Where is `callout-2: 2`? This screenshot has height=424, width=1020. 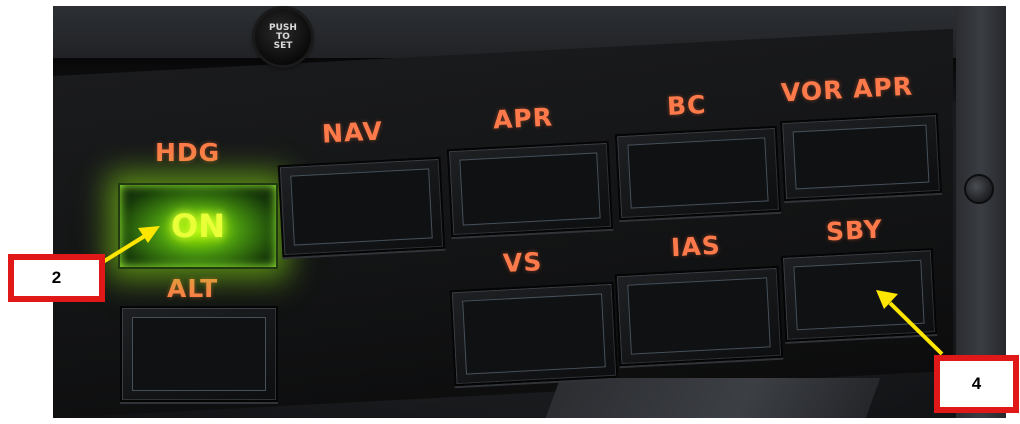 callout-2: 2 is located at coordinates (56, 278).